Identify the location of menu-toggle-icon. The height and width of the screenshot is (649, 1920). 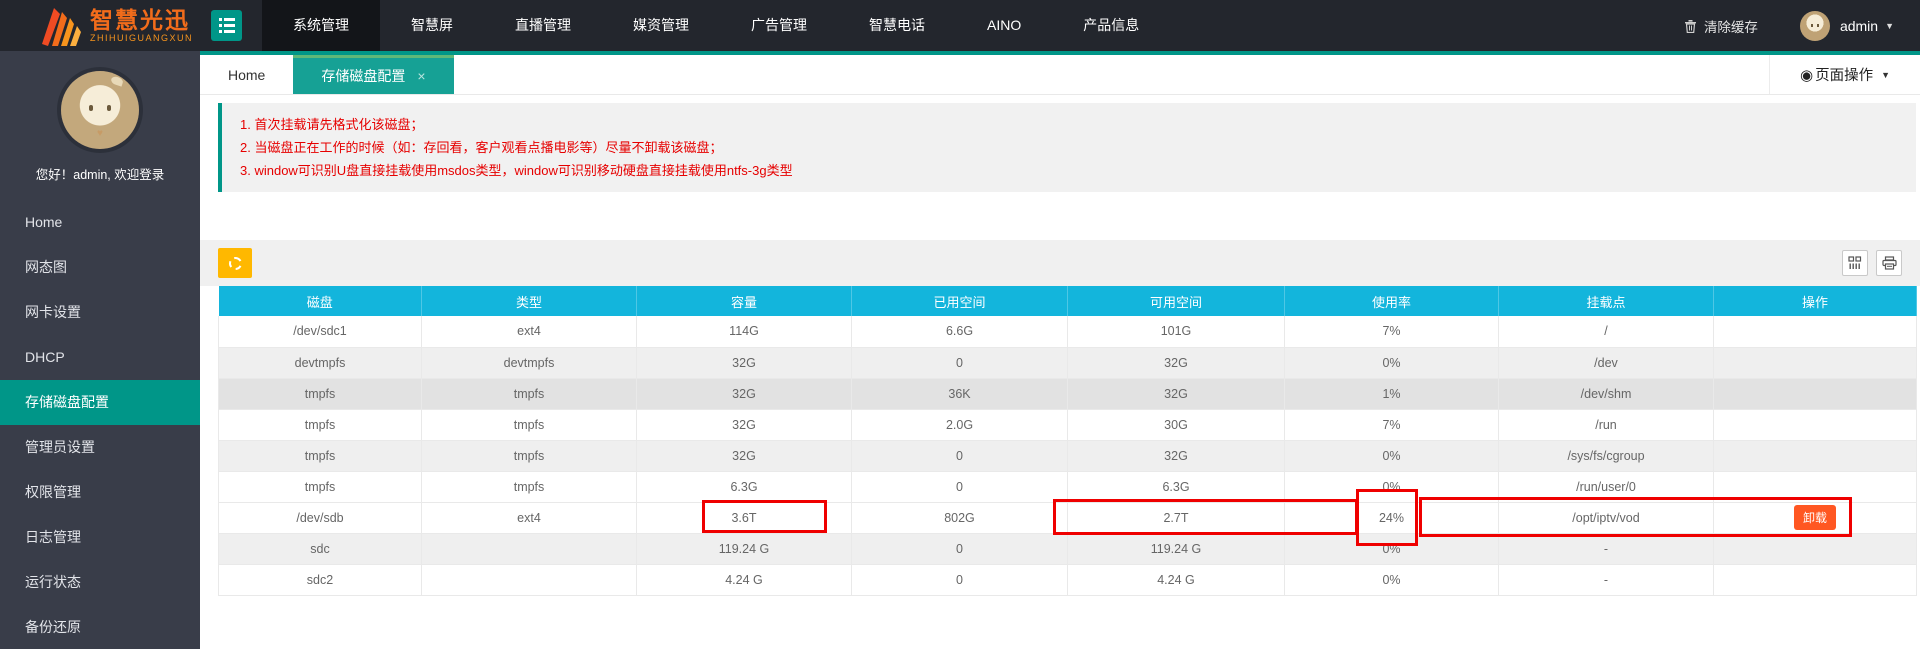
(226, 19).